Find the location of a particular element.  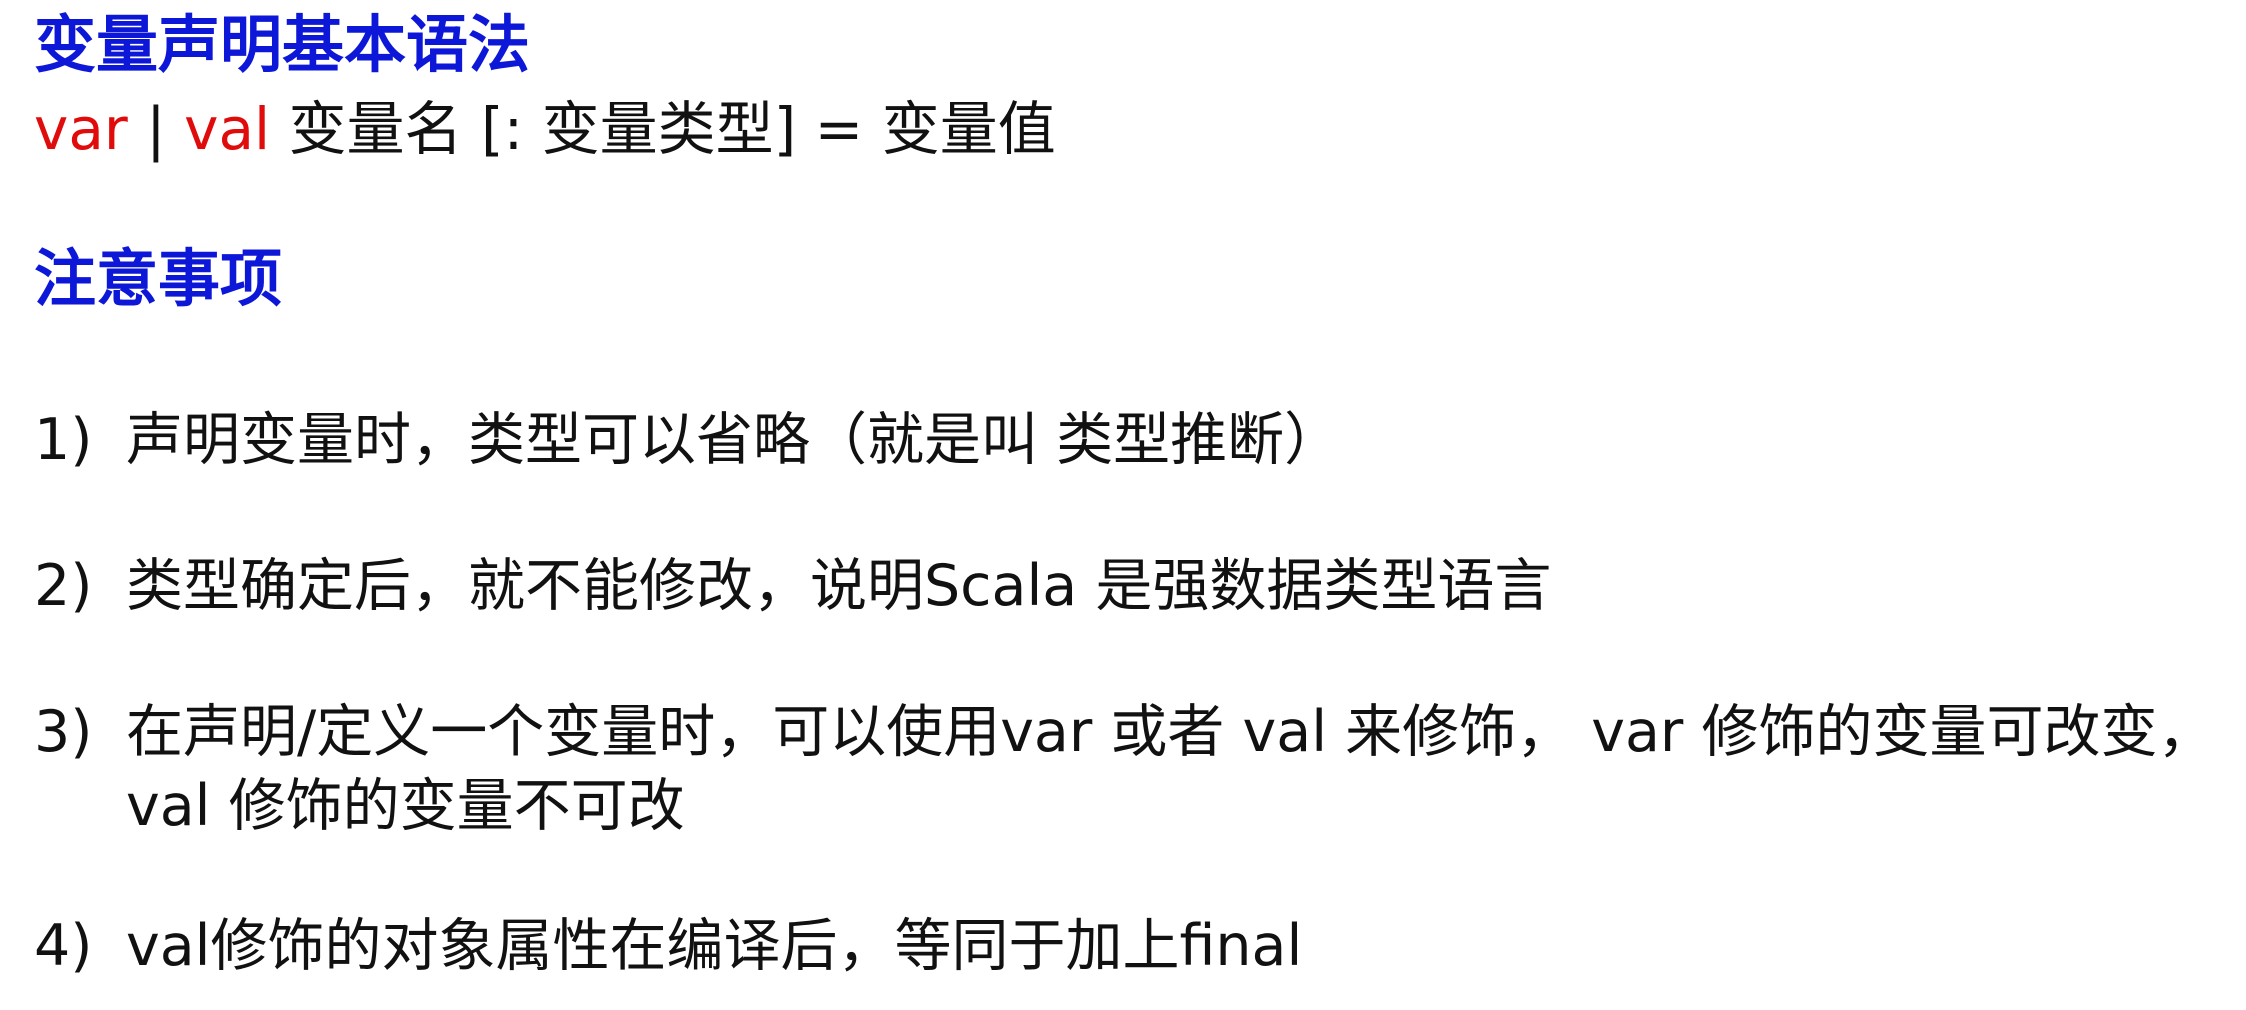

syntax-heading: 变量声明基本语法 is located at coordinates (282, 44).